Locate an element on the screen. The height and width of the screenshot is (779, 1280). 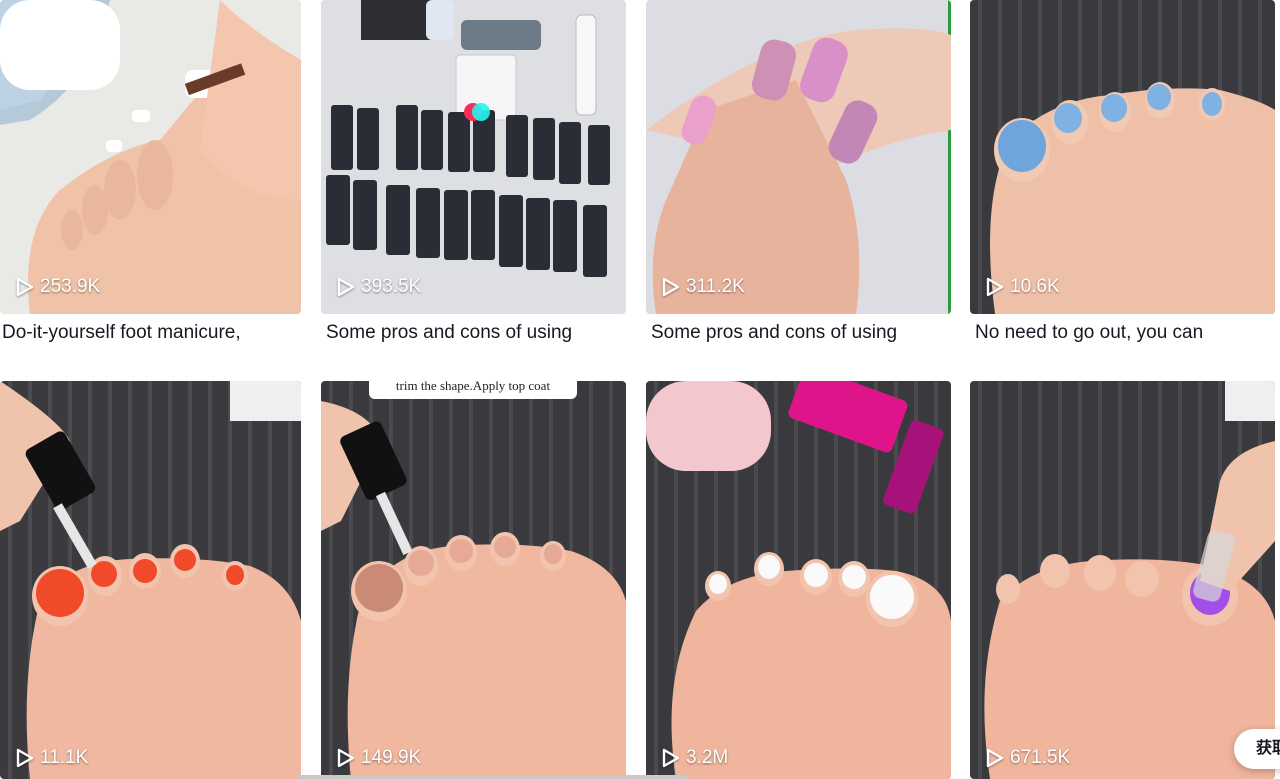
view-count: 149.9K is located at coordinates (379, 758).